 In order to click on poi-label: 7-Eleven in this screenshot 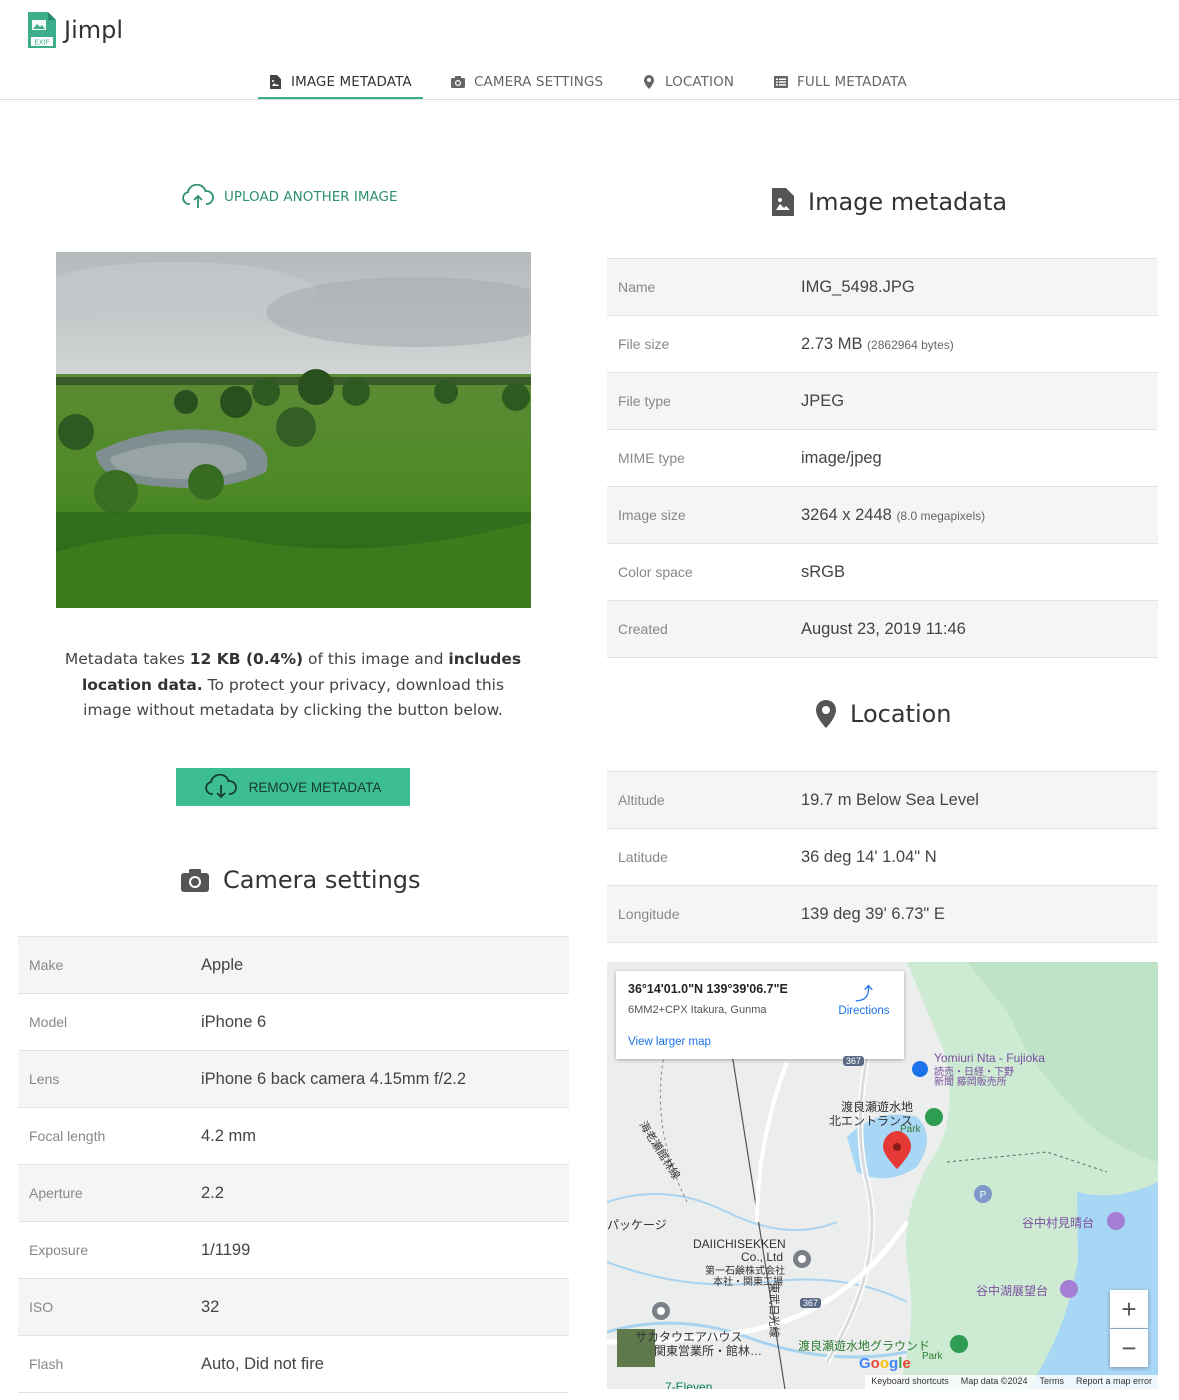, I will do `click(688, 1384)`.